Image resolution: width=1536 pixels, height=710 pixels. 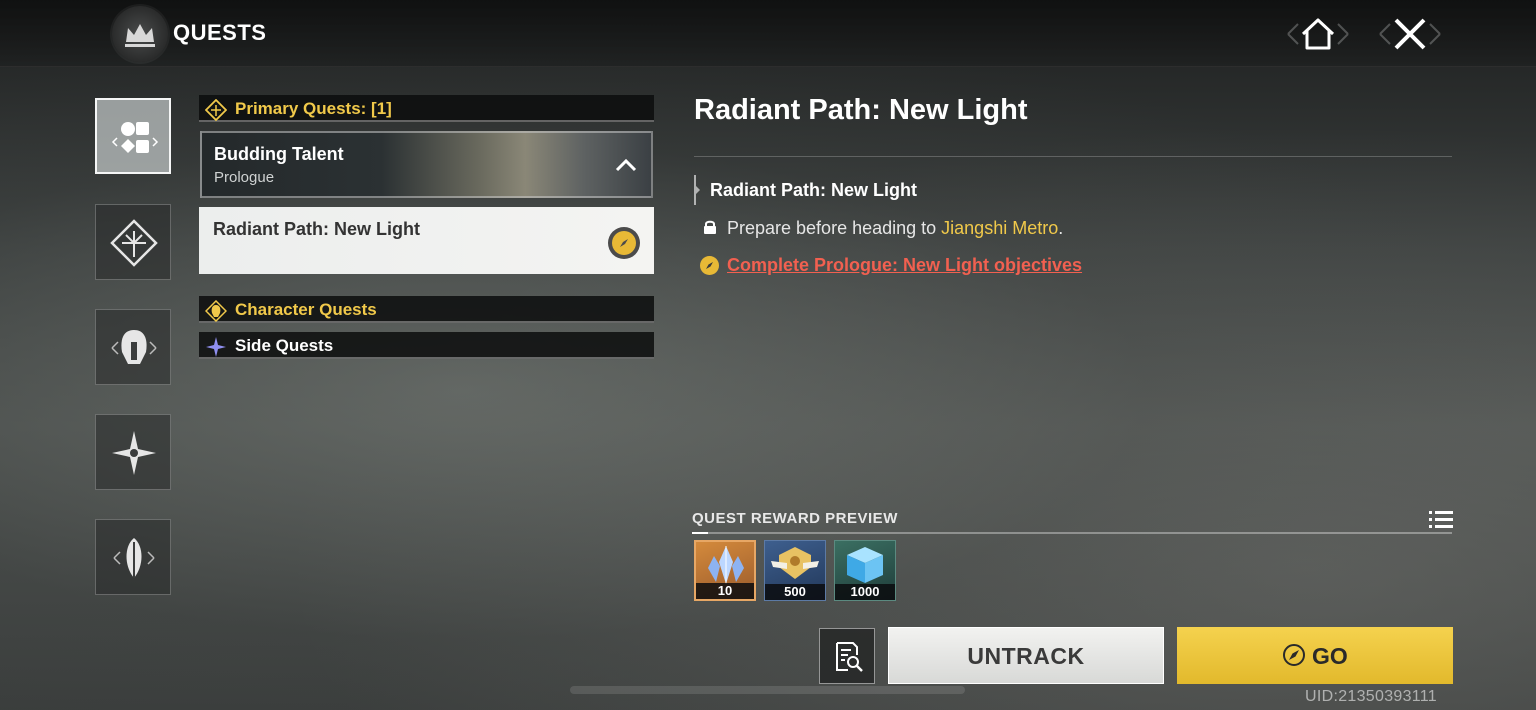 I want to click on cube-icon, so click(x=865, y=565).